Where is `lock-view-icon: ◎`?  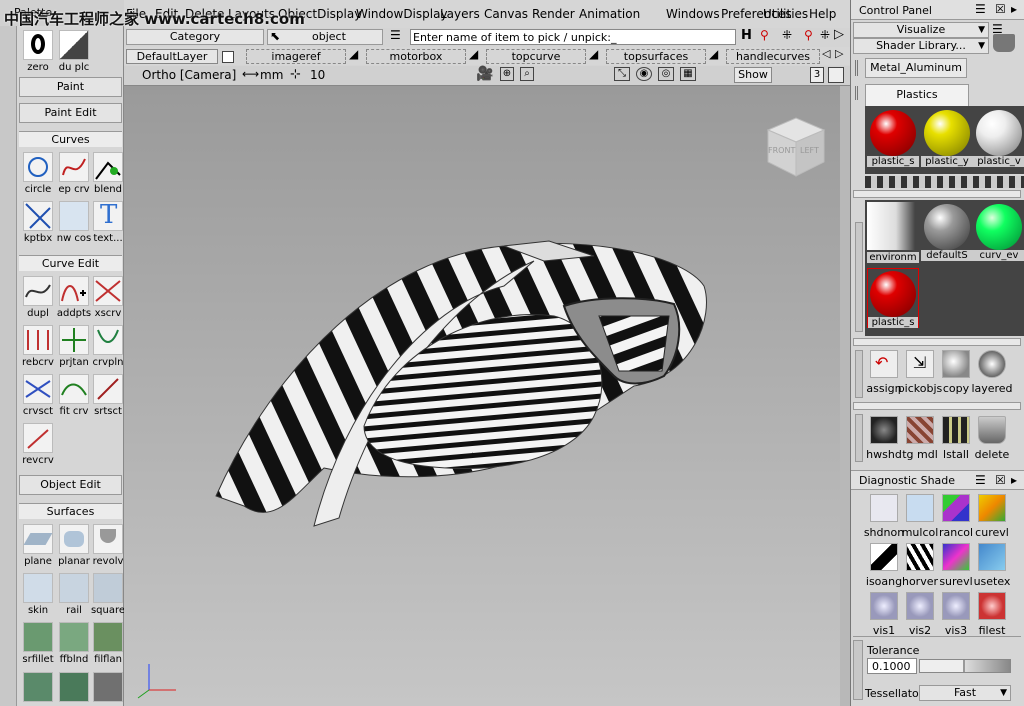 lock-view-icon: ◎ is located at coordinates (666, 74).